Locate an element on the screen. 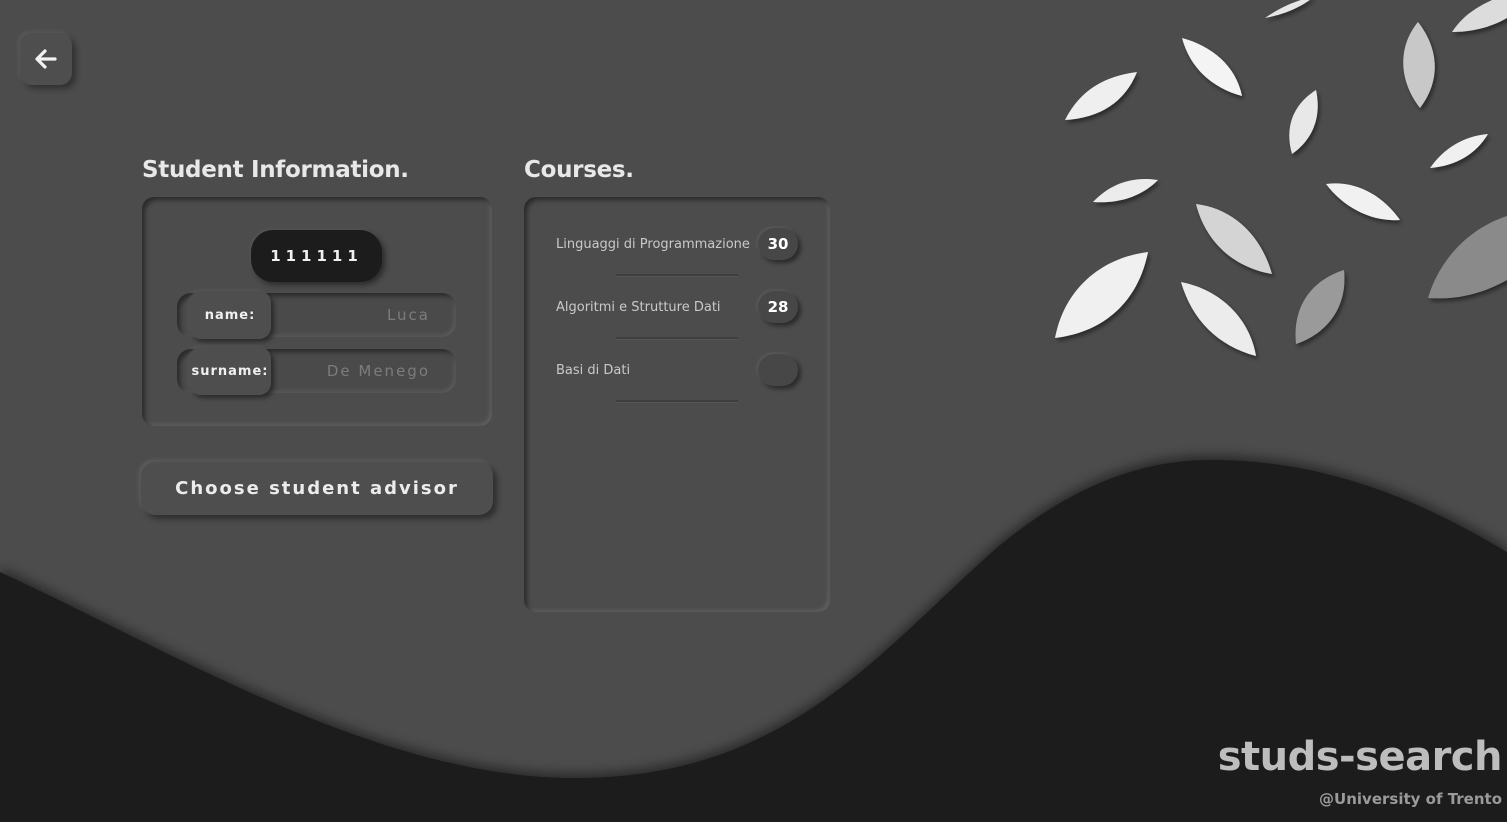  surname-label: surname: is located at coordinates (230, 371).